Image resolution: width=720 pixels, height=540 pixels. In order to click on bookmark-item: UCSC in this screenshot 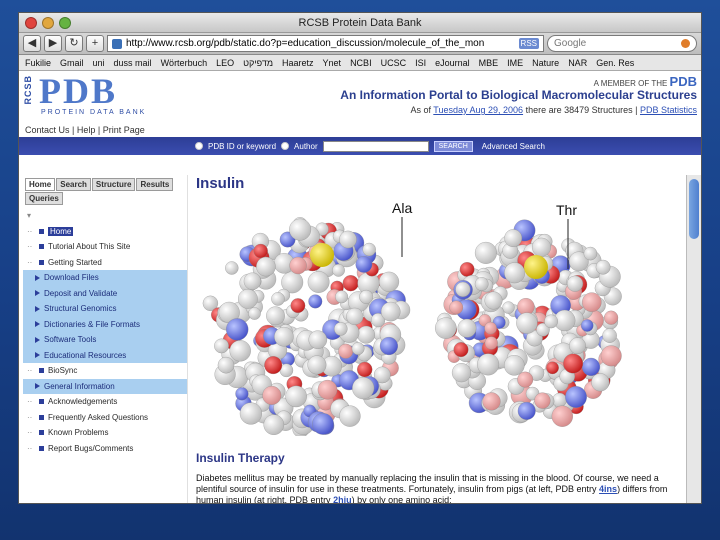, I will do `click(394, 63)`.